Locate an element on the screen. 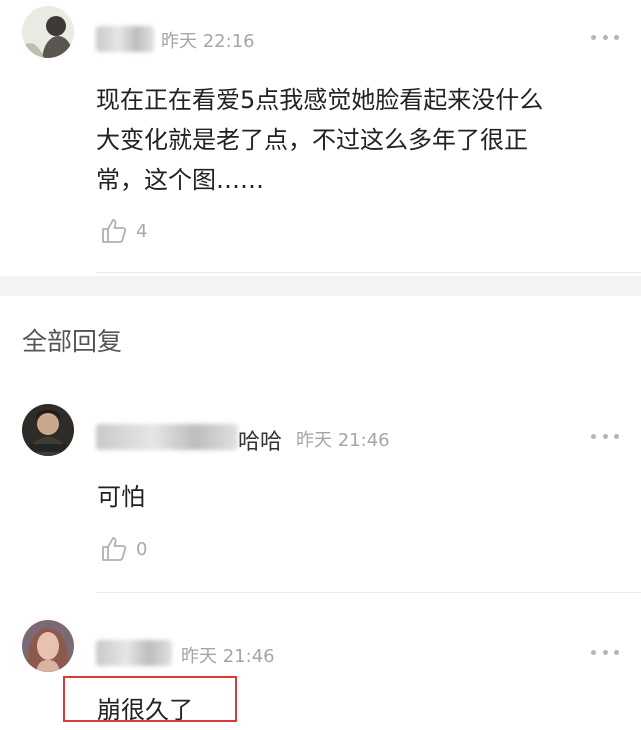 Image resolution: width=641 pixels, height=730 pixels. reply-like-button: 0 is located at coordinates (123, 549).